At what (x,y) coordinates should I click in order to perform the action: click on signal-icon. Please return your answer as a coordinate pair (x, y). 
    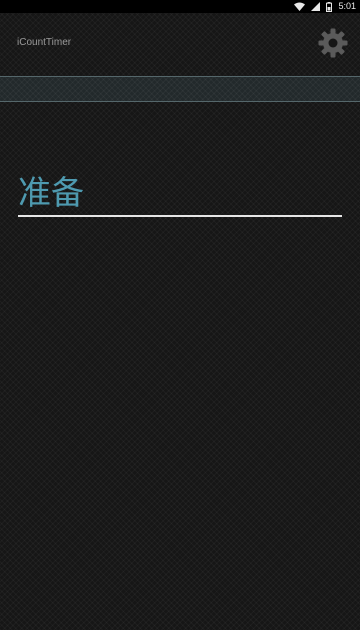
    Looking at the image, I should click on (316, 6).